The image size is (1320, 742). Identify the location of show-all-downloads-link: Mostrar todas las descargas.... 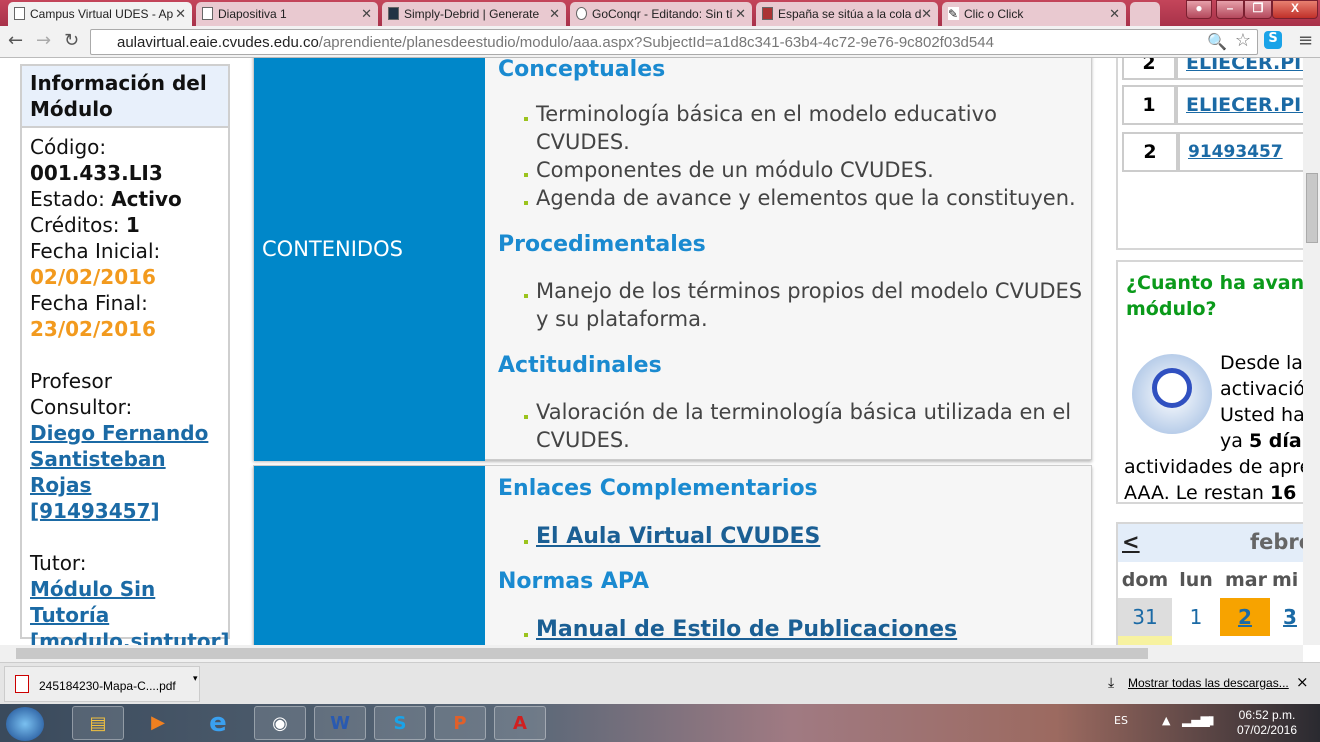
(1208, 683).